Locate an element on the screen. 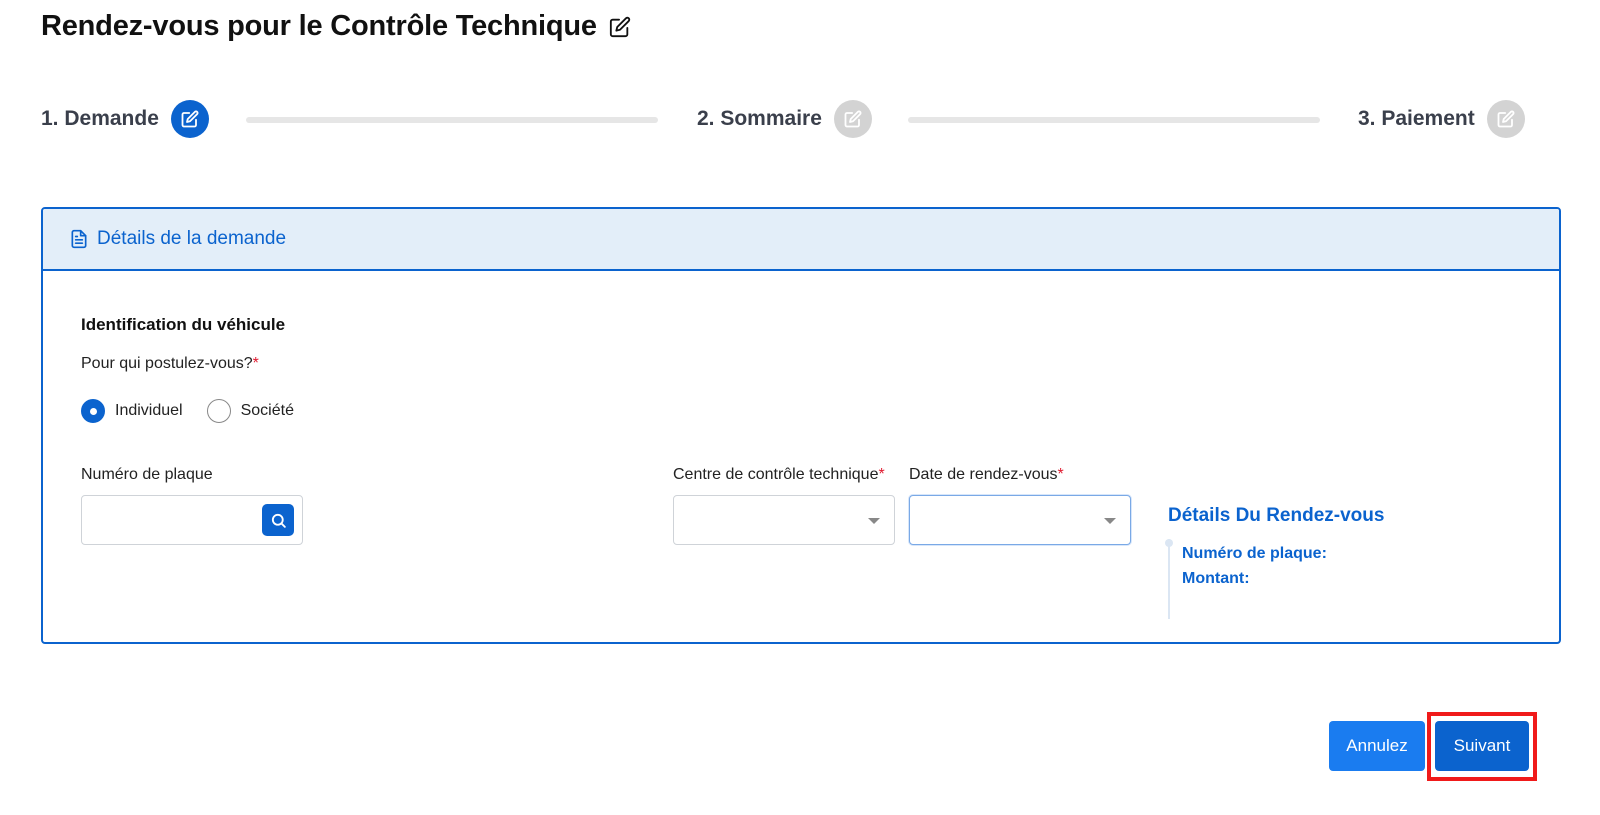  step-sommaire: 2. Sommaire is located at coordinates (784, 119).